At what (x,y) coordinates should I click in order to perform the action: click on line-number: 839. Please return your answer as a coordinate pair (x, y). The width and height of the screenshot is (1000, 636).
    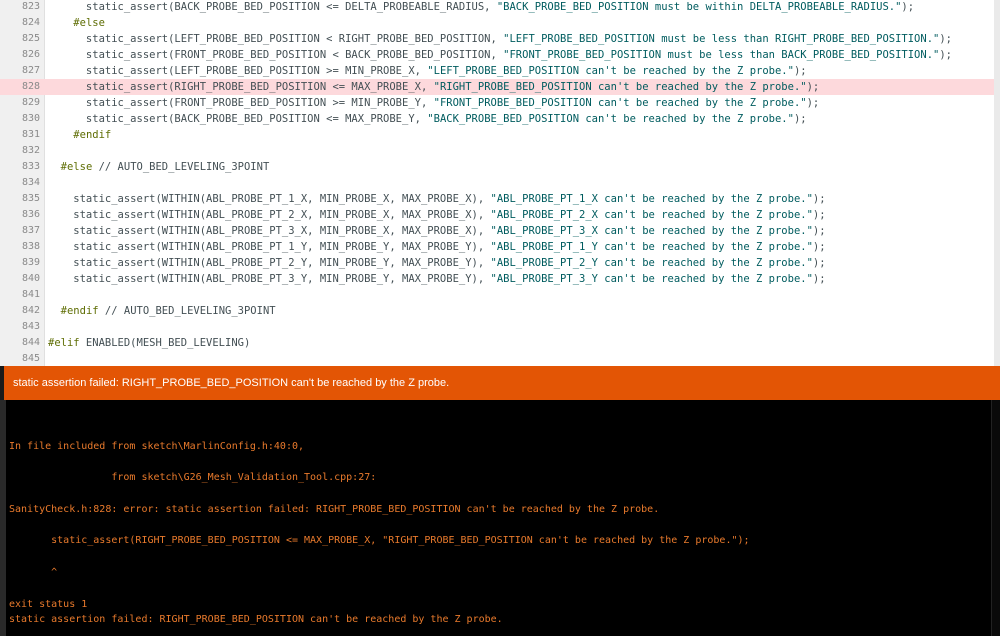
    Looking at the image, I should click on (30, 262).